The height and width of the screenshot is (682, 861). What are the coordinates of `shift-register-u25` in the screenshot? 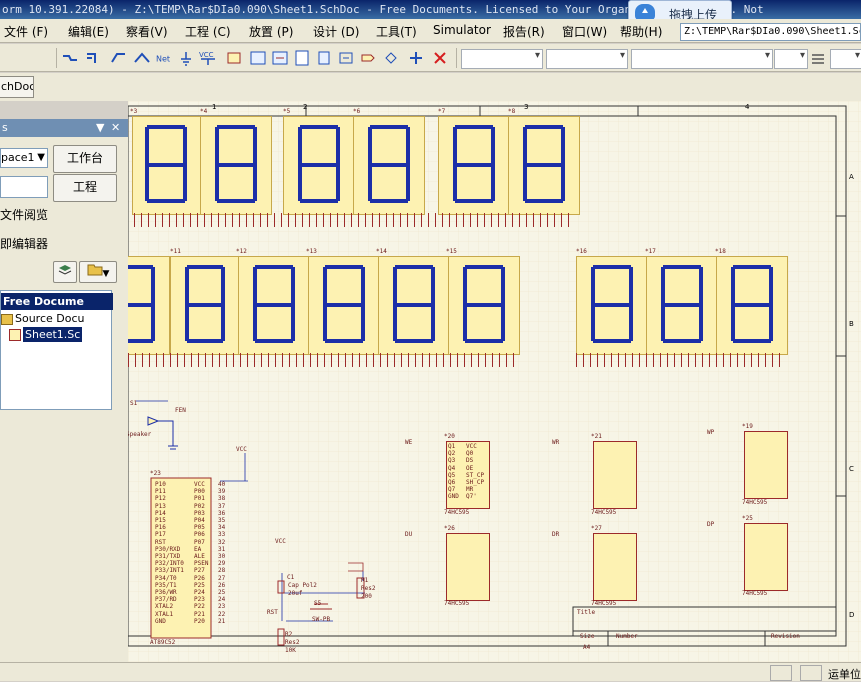 It's located at (766, 557).